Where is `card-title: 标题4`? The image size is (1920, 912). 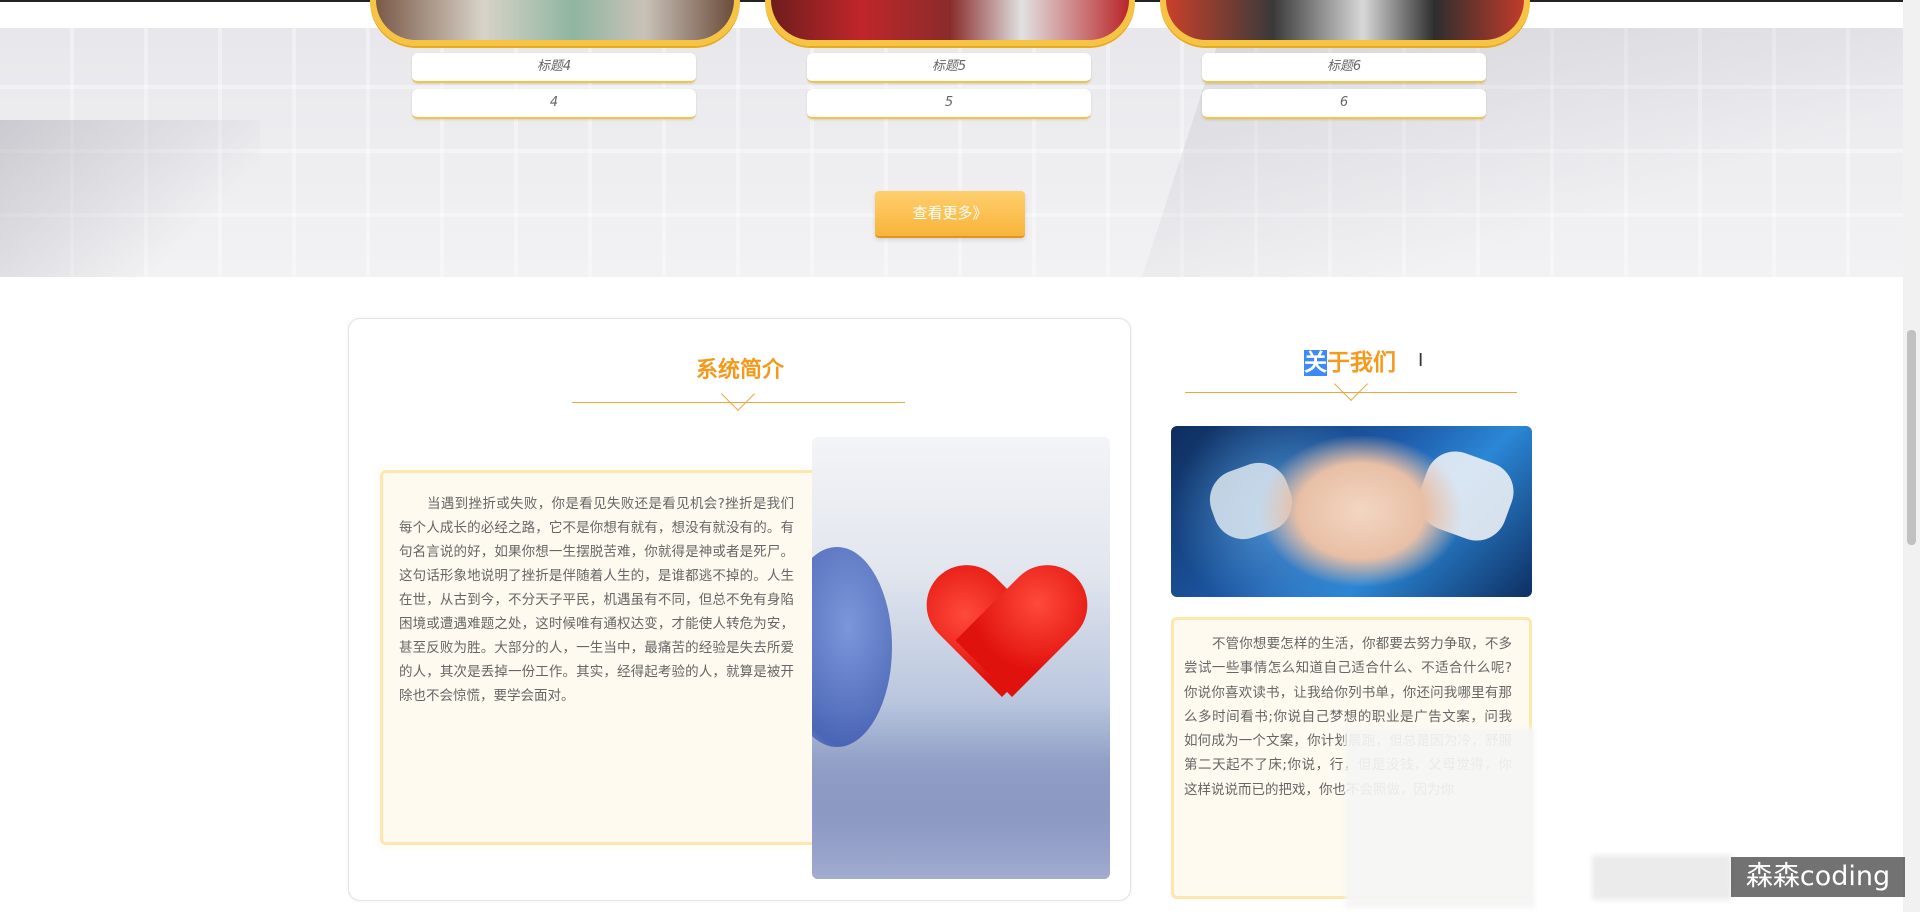
card-title: 标题4 is located at coordinates (554, 68).